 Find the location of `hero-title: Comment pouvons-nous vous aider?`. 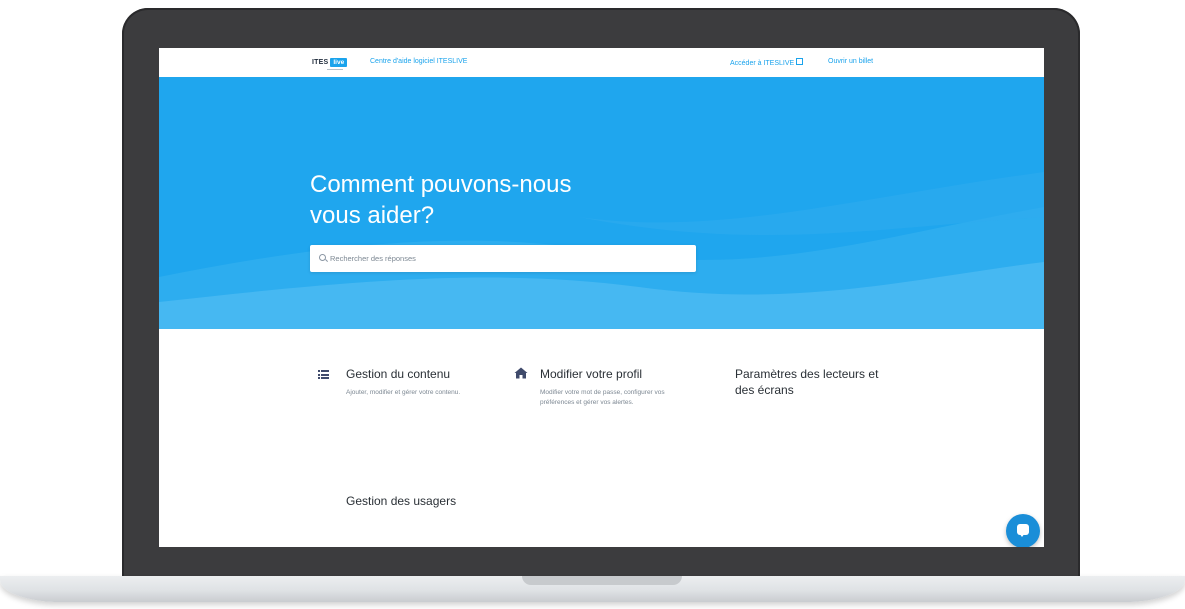

hero-title: Comment pouvons-nous vous aider? is located at coordinates (520, 200).